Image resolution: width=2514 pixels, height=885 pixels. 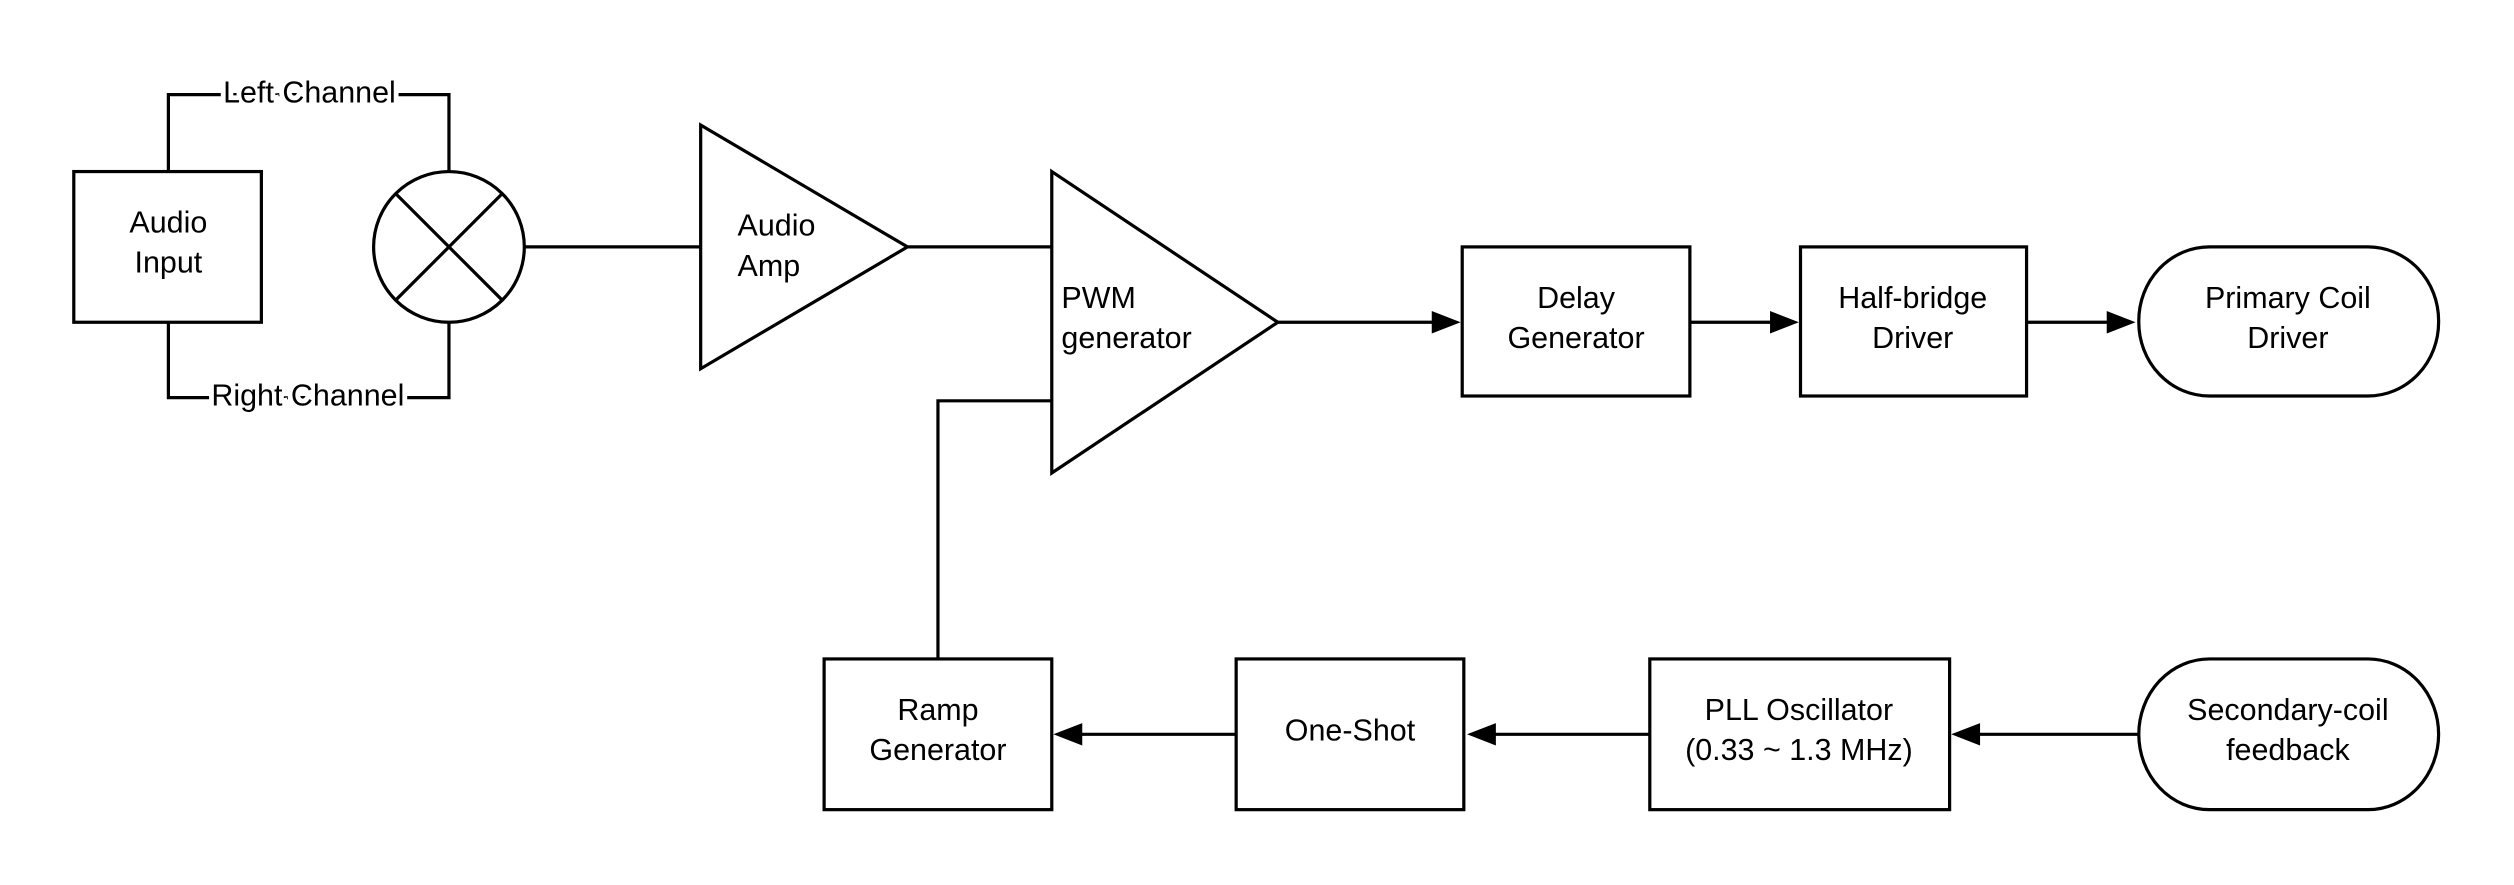 I want to click on one-shot-node: One-Shot, so click(x=1350, y=734).